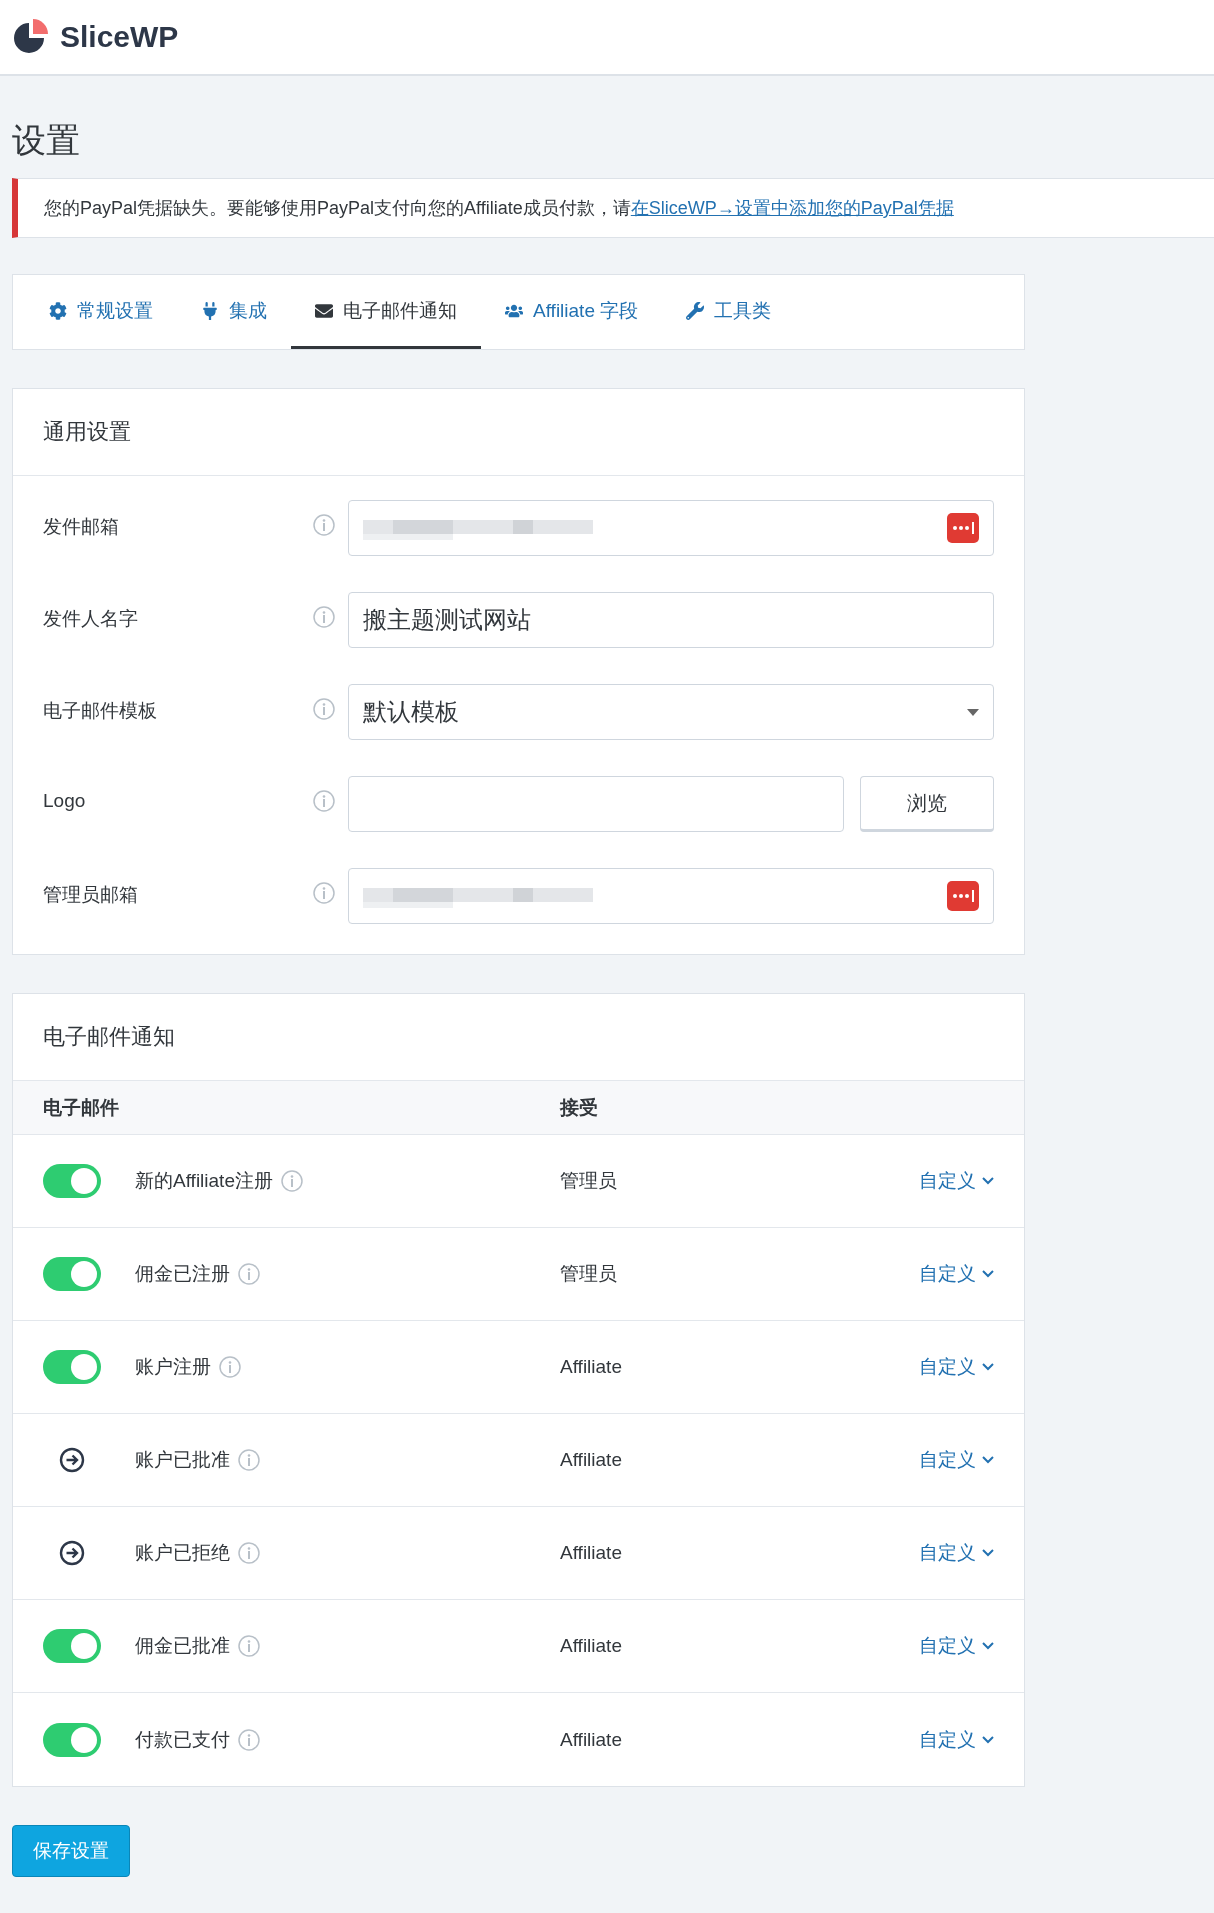 The height and width of the screenshot is (1913, 1214). I want to click on field-label: 发件邮箱, so click(81, 527).